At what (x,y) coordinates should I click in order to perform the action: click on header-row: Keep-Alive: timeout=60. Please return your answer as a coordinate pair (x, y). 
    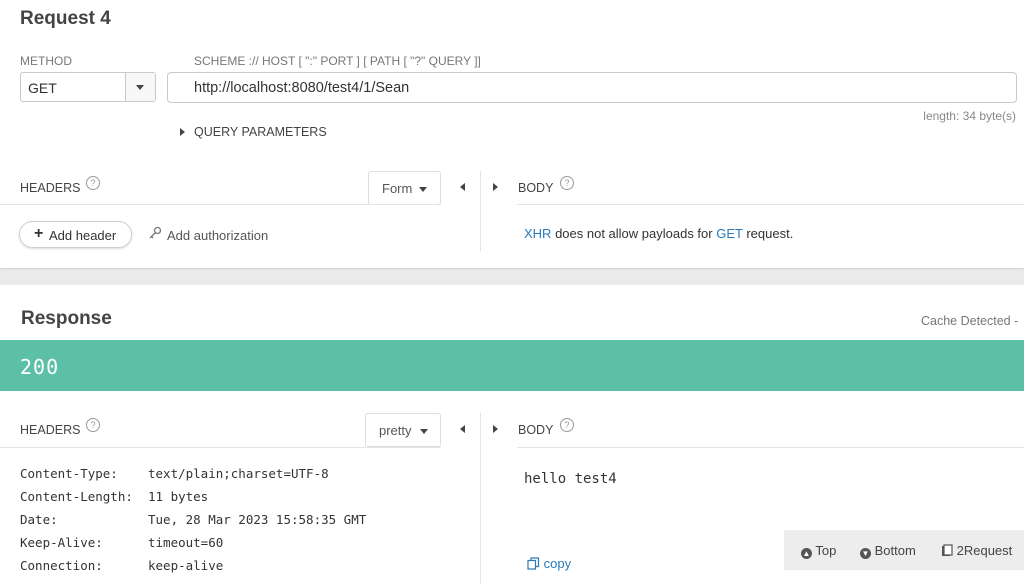
    Looking at the image, I should click on (121, 542).